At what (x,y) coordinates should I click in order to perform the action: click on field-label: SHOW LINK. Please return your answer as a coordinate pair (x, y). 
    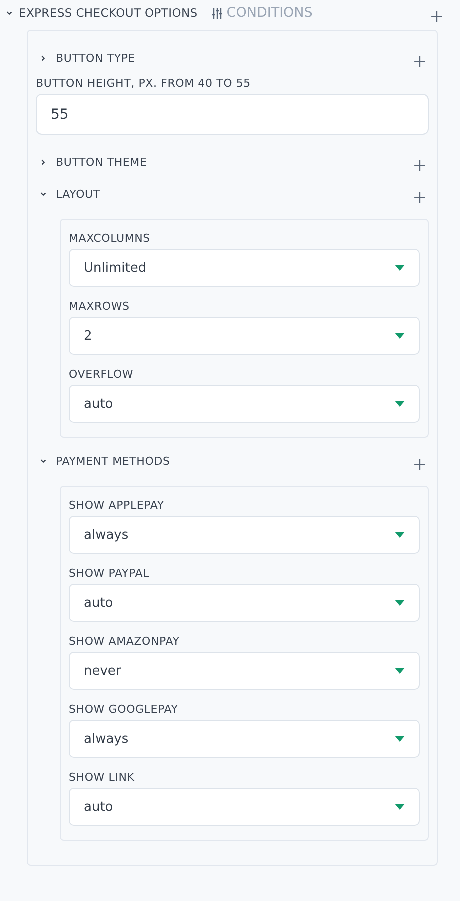
    Looking at the image, I should click on (102, 777).